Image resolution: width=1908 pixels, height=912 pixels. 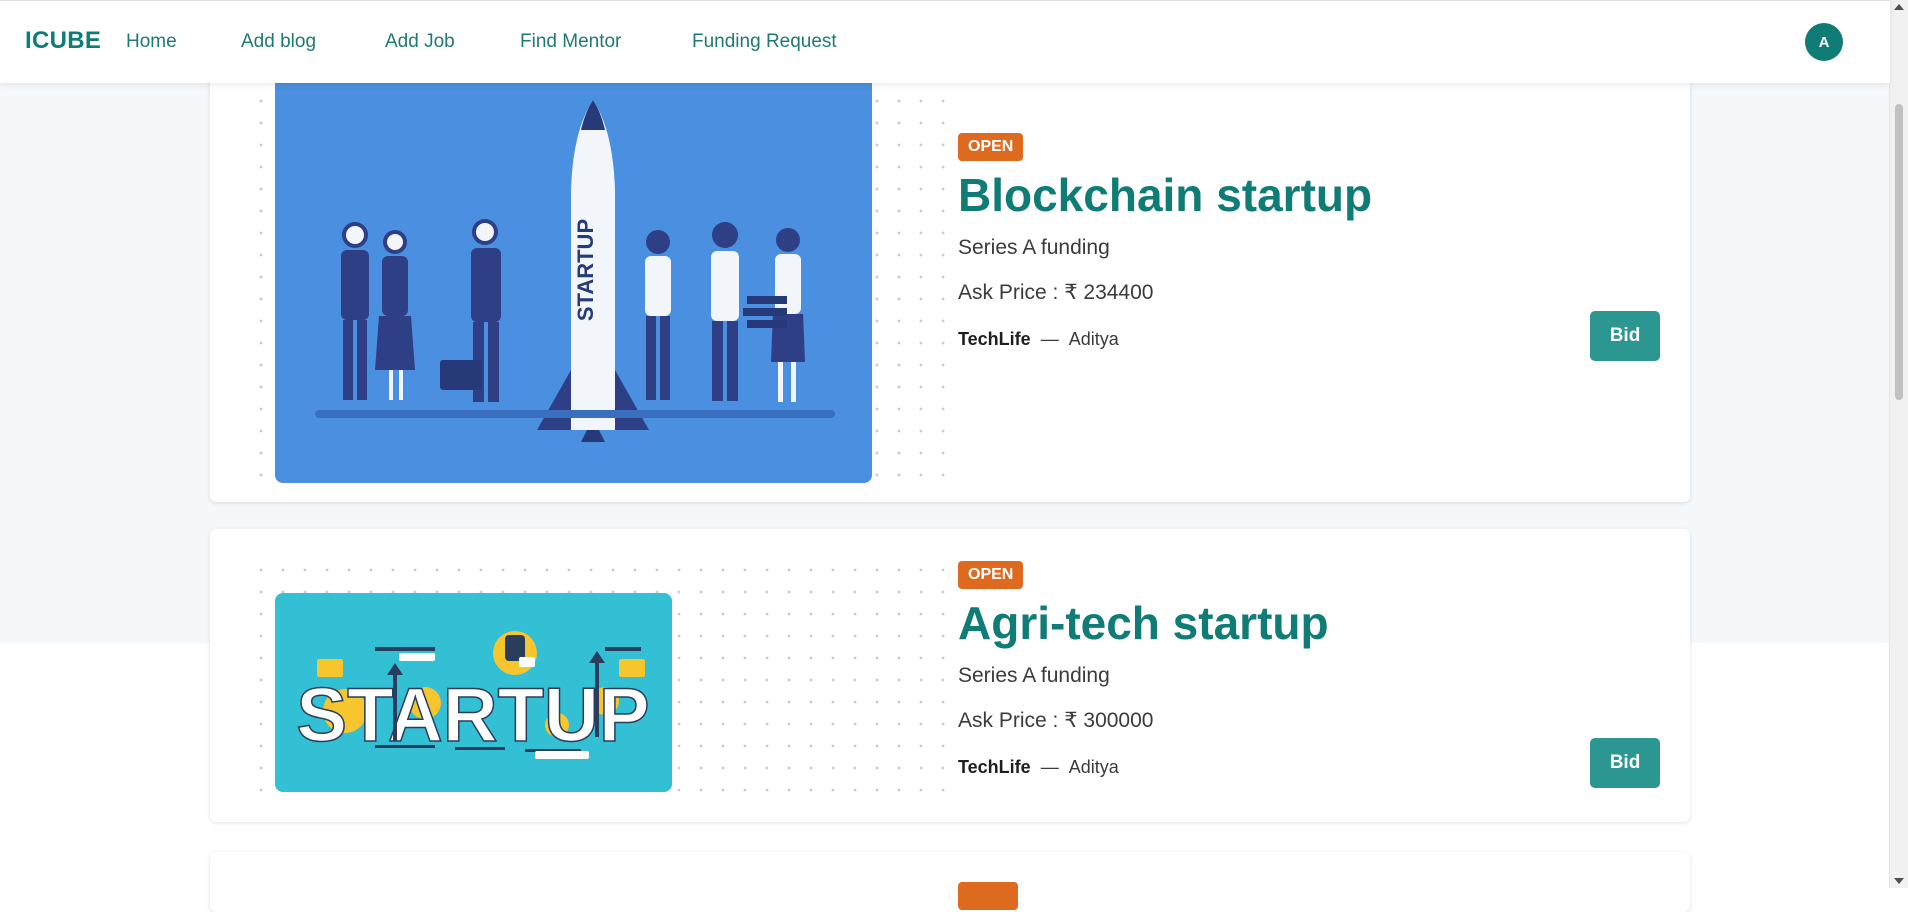 I want to click on avatar: A, so click(x=1824, y=42).